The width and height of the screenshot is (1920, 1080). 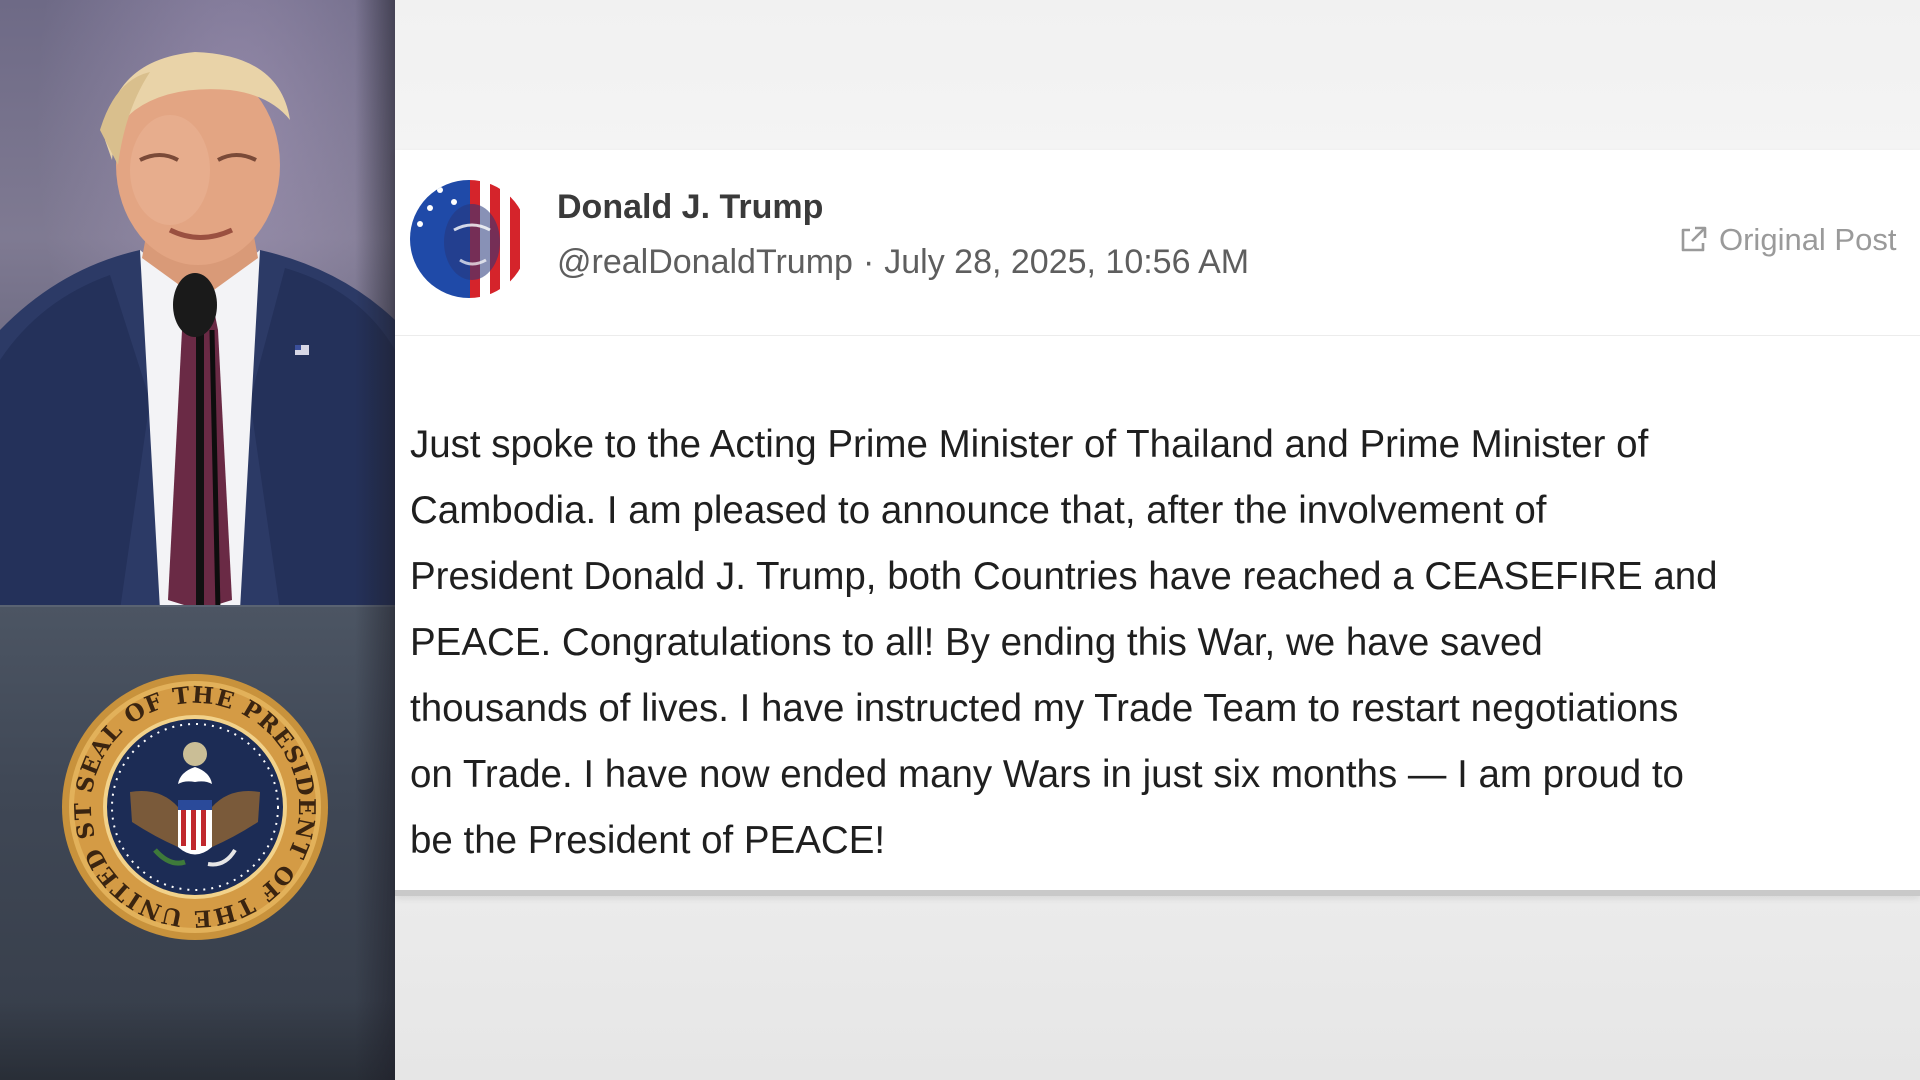 What do you see at coordinates (1066, 262) in the screenshot?
I see `post-timestamp: July 28, 2025, 10:56 AM` at bounding box center [1066, 262].